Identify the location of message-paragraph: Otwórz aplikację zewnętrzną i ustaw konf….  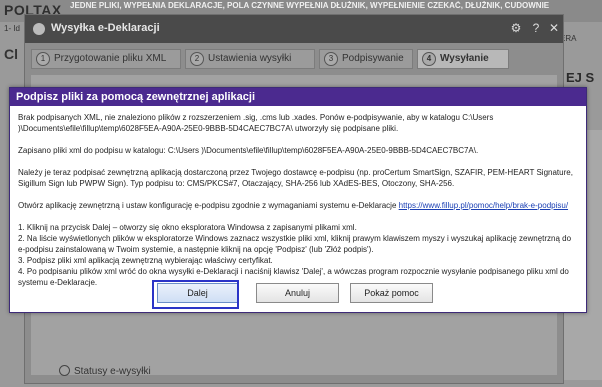
(299, 205).